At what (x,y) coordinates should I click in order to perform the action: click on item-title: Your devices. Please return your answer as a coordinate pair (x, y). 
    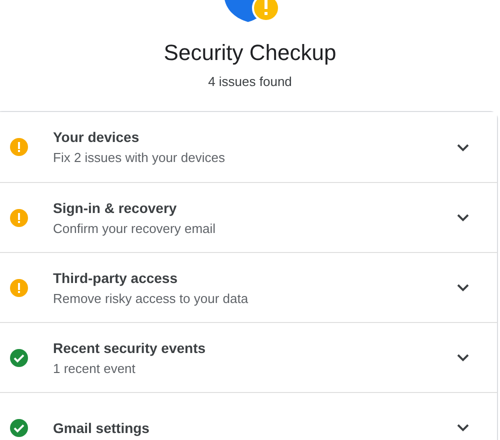
    Looking at the image, I should click on (96, 137).